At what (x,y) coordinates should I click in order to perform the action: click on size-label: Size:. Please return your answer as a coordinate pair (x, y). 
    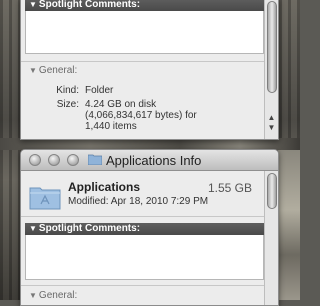
    Looking at the image, I should click on (67, 104).